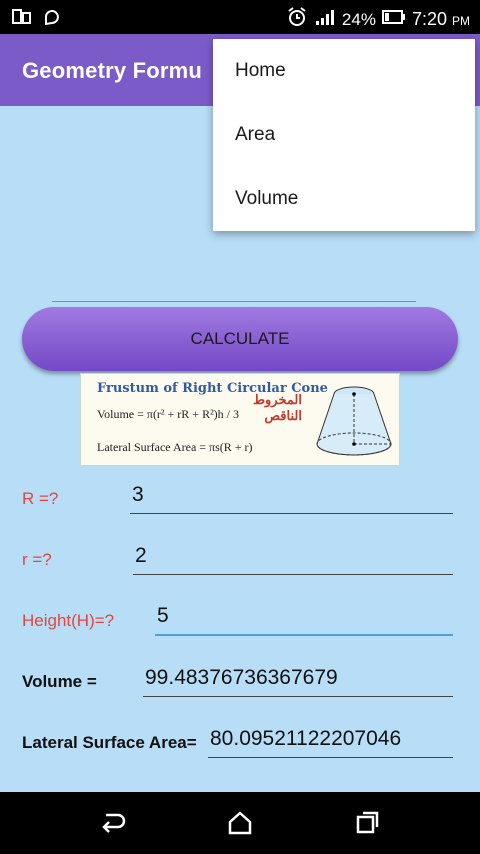 This screenshot has height=854, width=480. What do you see at coordinates (429, 19) in the screenshot?
I see `clock-time: 7:20` at bounding box center [429, 19].